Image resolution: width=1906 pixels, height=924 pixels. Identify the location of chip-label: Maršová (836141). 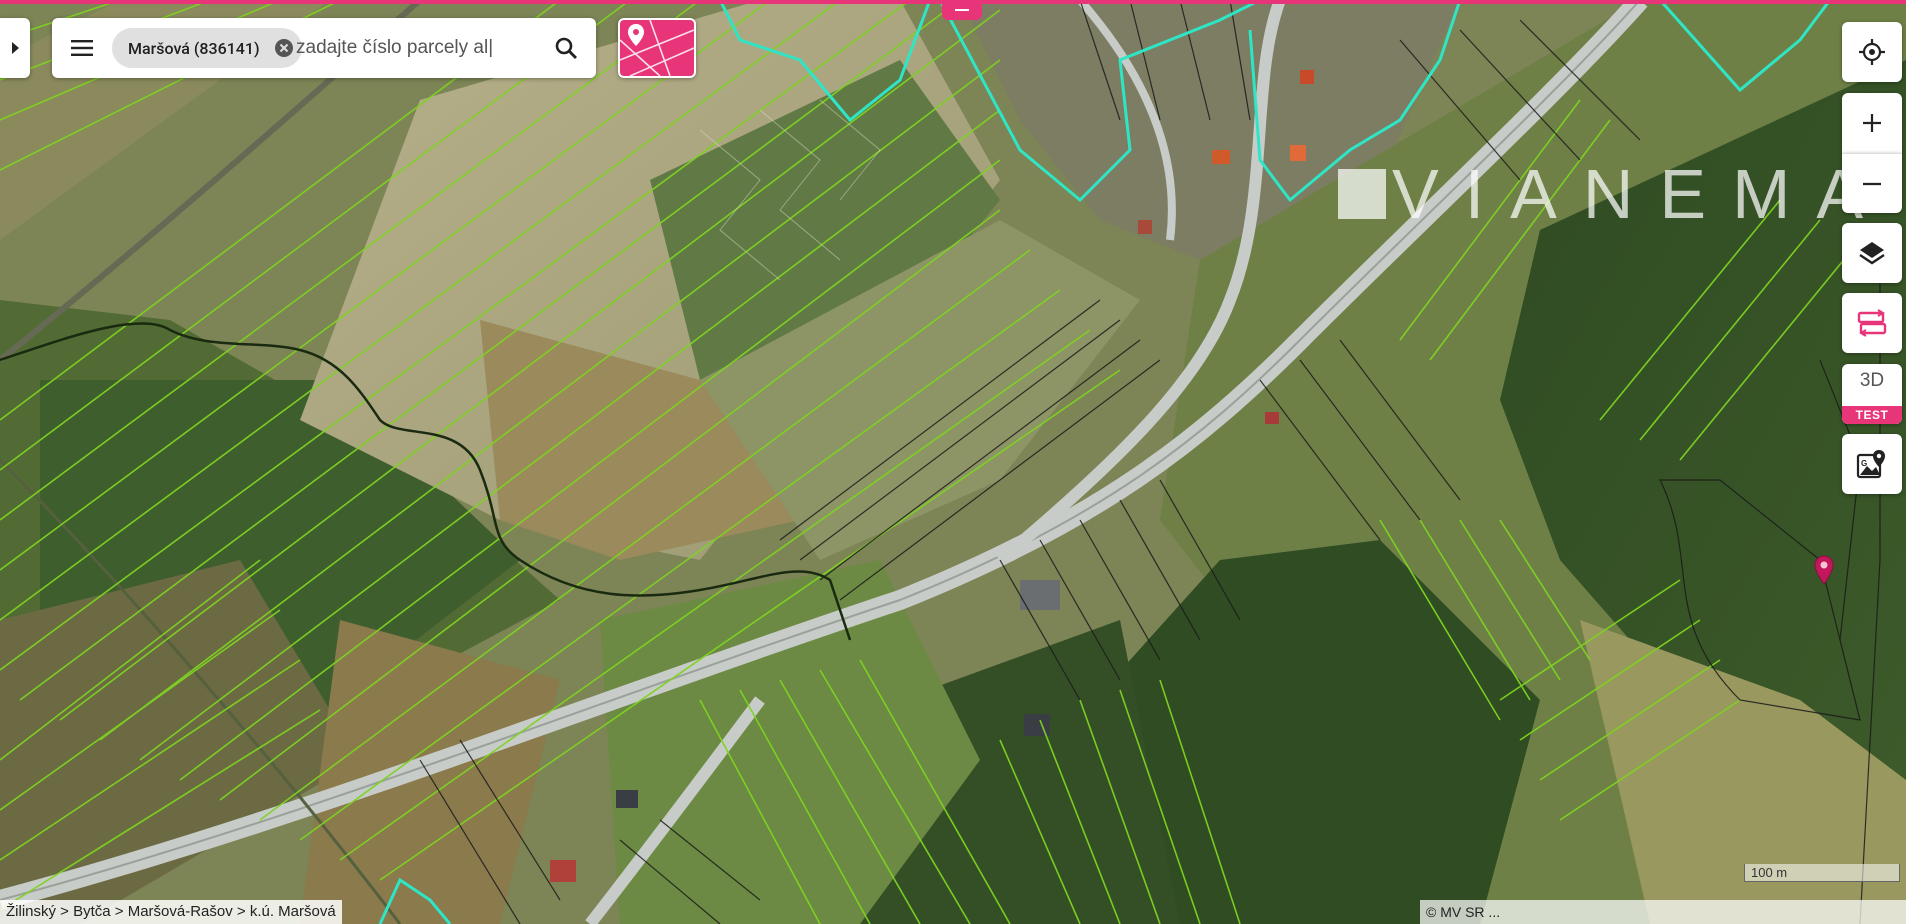
(194, 48).